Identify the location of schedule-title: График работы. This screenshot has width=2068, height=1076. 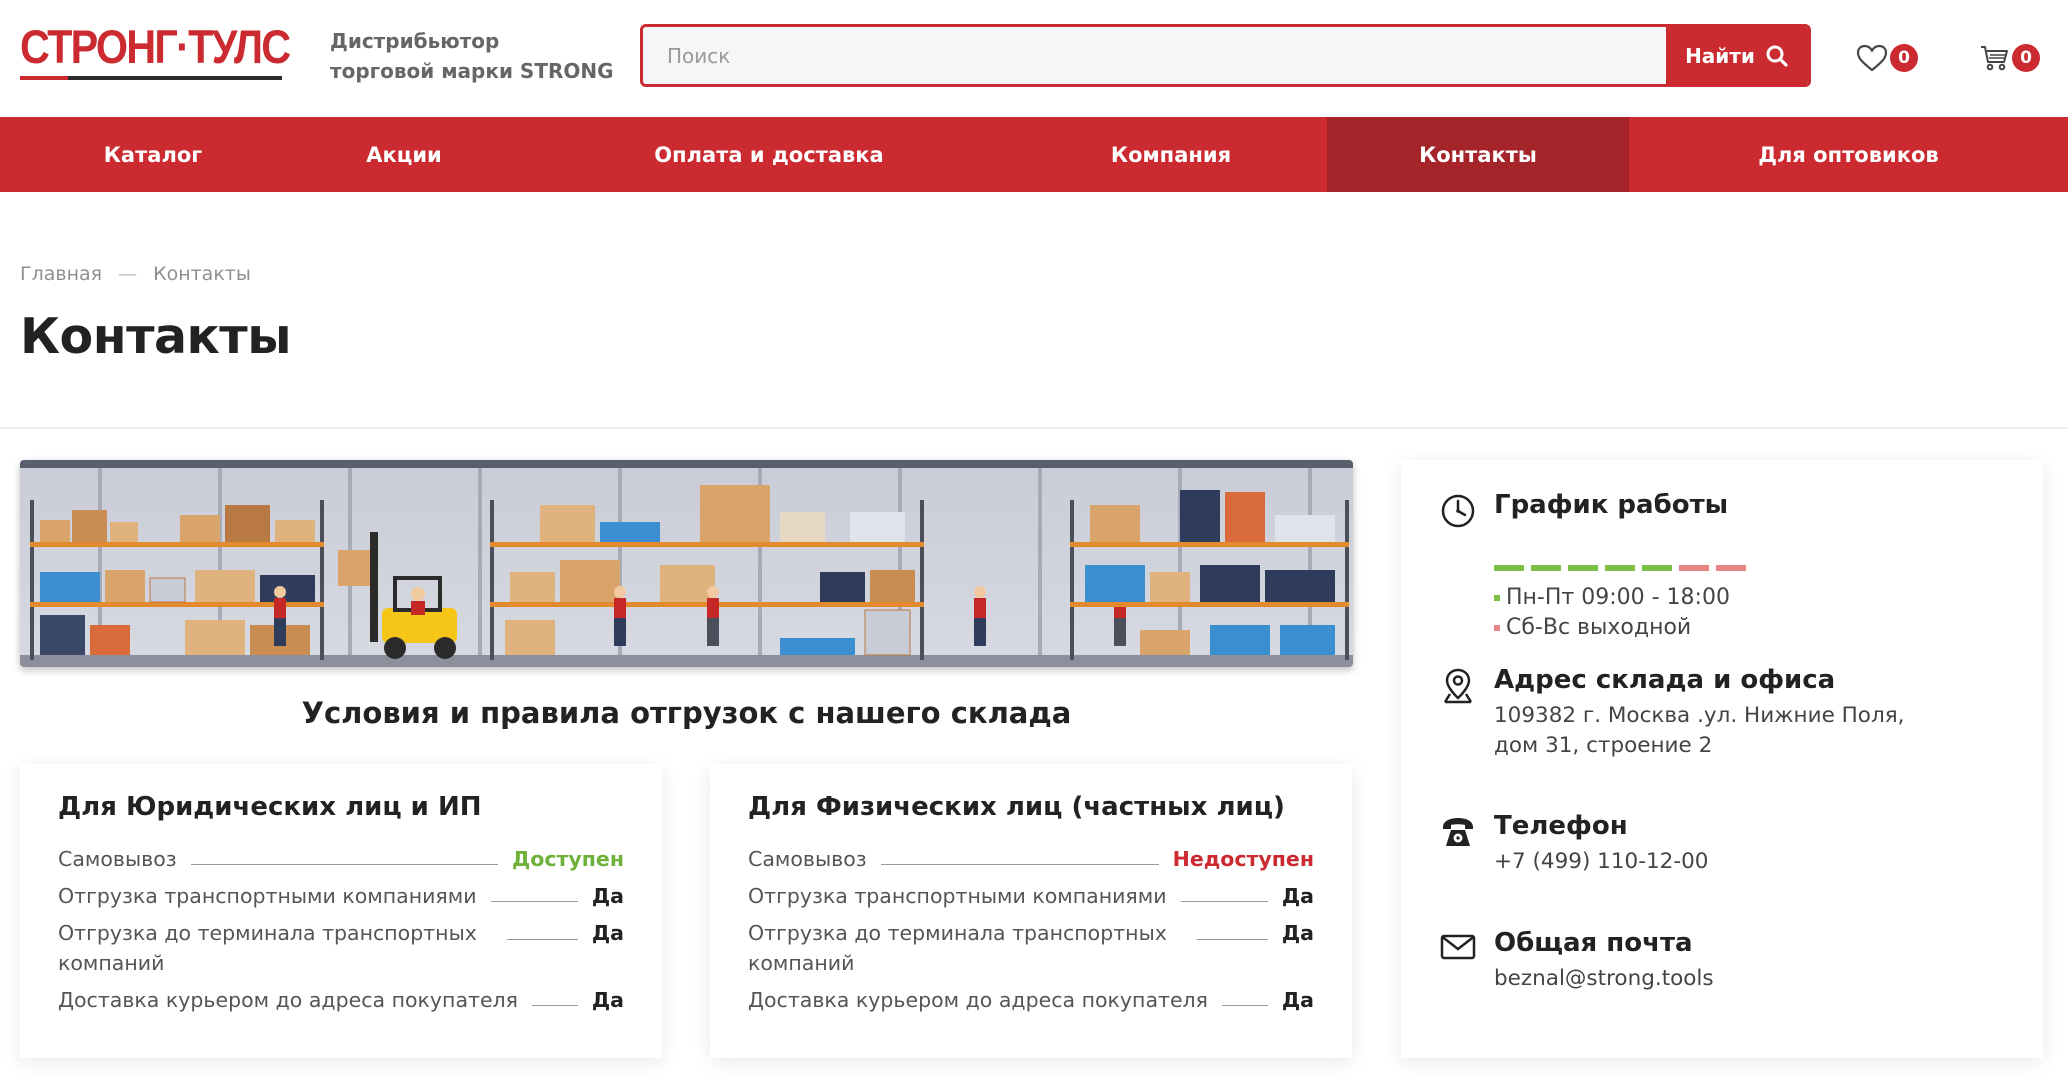
(1611, 505).